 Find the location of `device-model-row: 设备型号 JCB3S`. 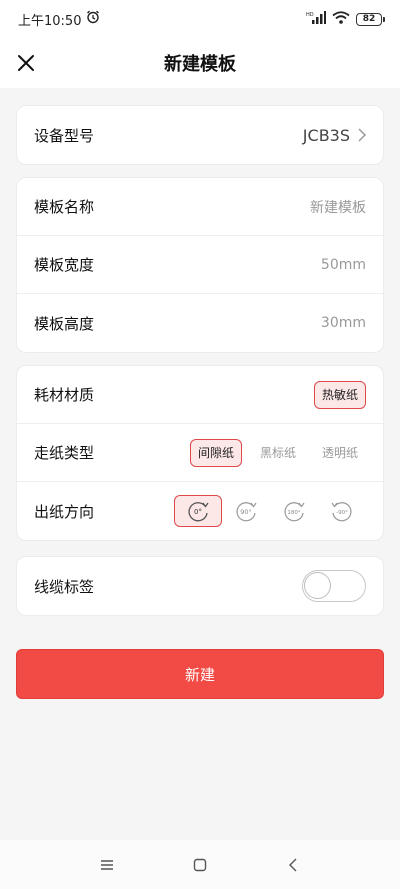

device-model-row: 设备型号 JCB3S is located at coordinates (200, 135).